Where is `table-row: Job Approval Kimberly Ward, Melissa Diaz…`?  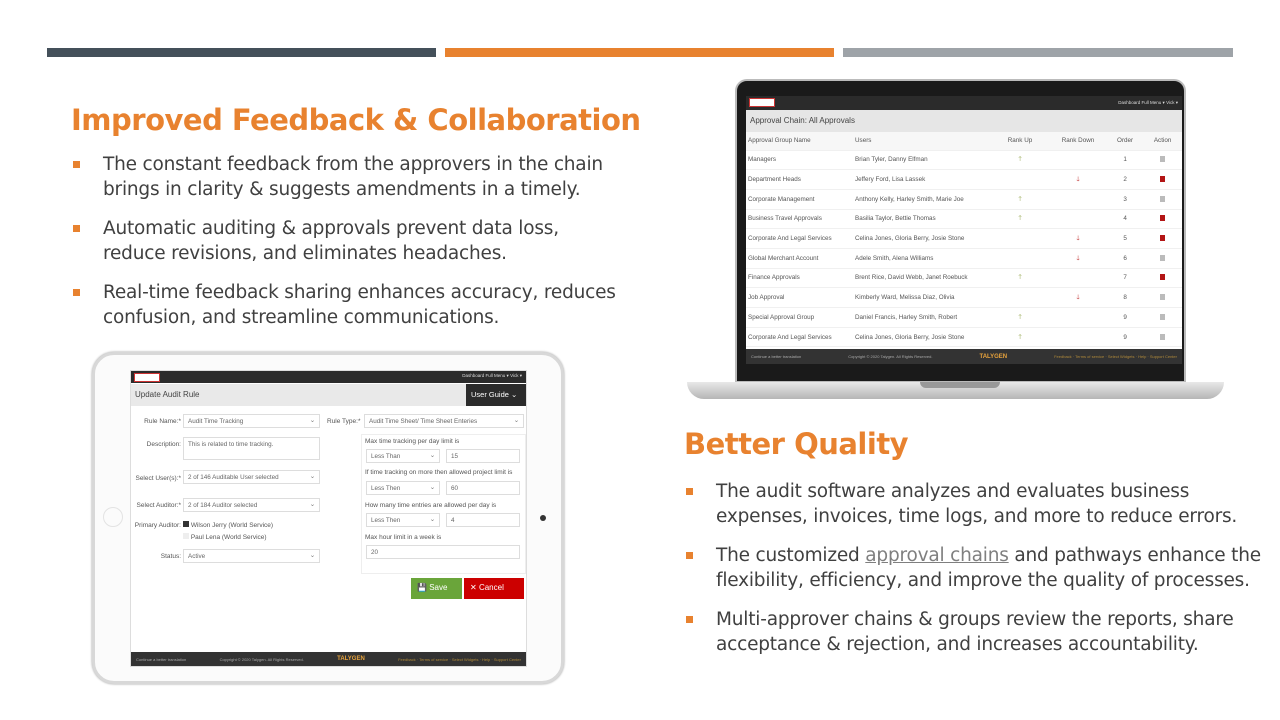
table-row: Job Approval Kimberly Ward, Melissa Diaz… is located at coordinates (964, 298).